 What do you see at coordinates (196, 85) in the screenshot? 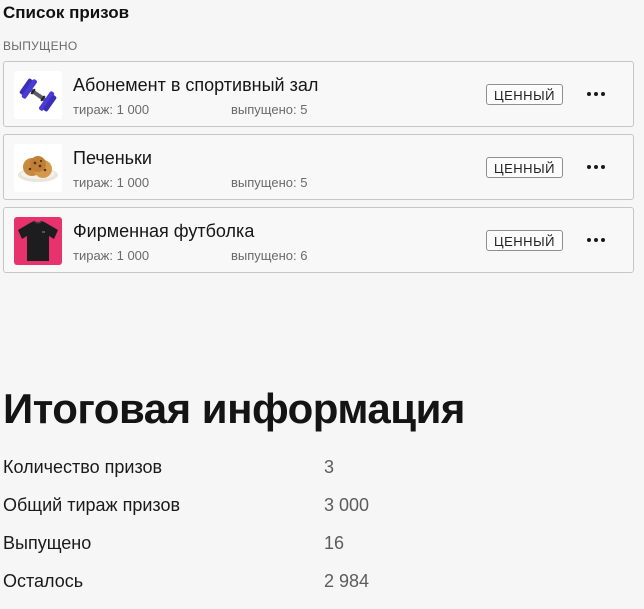
I see `prize-name: Абонемент в спортивный зал` at bounding box center [196, 85].